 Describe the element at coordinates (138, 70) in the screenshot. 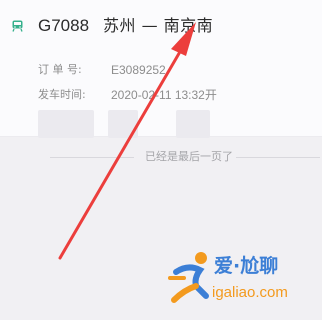

I see `order-number-value: E3089252` at that location.